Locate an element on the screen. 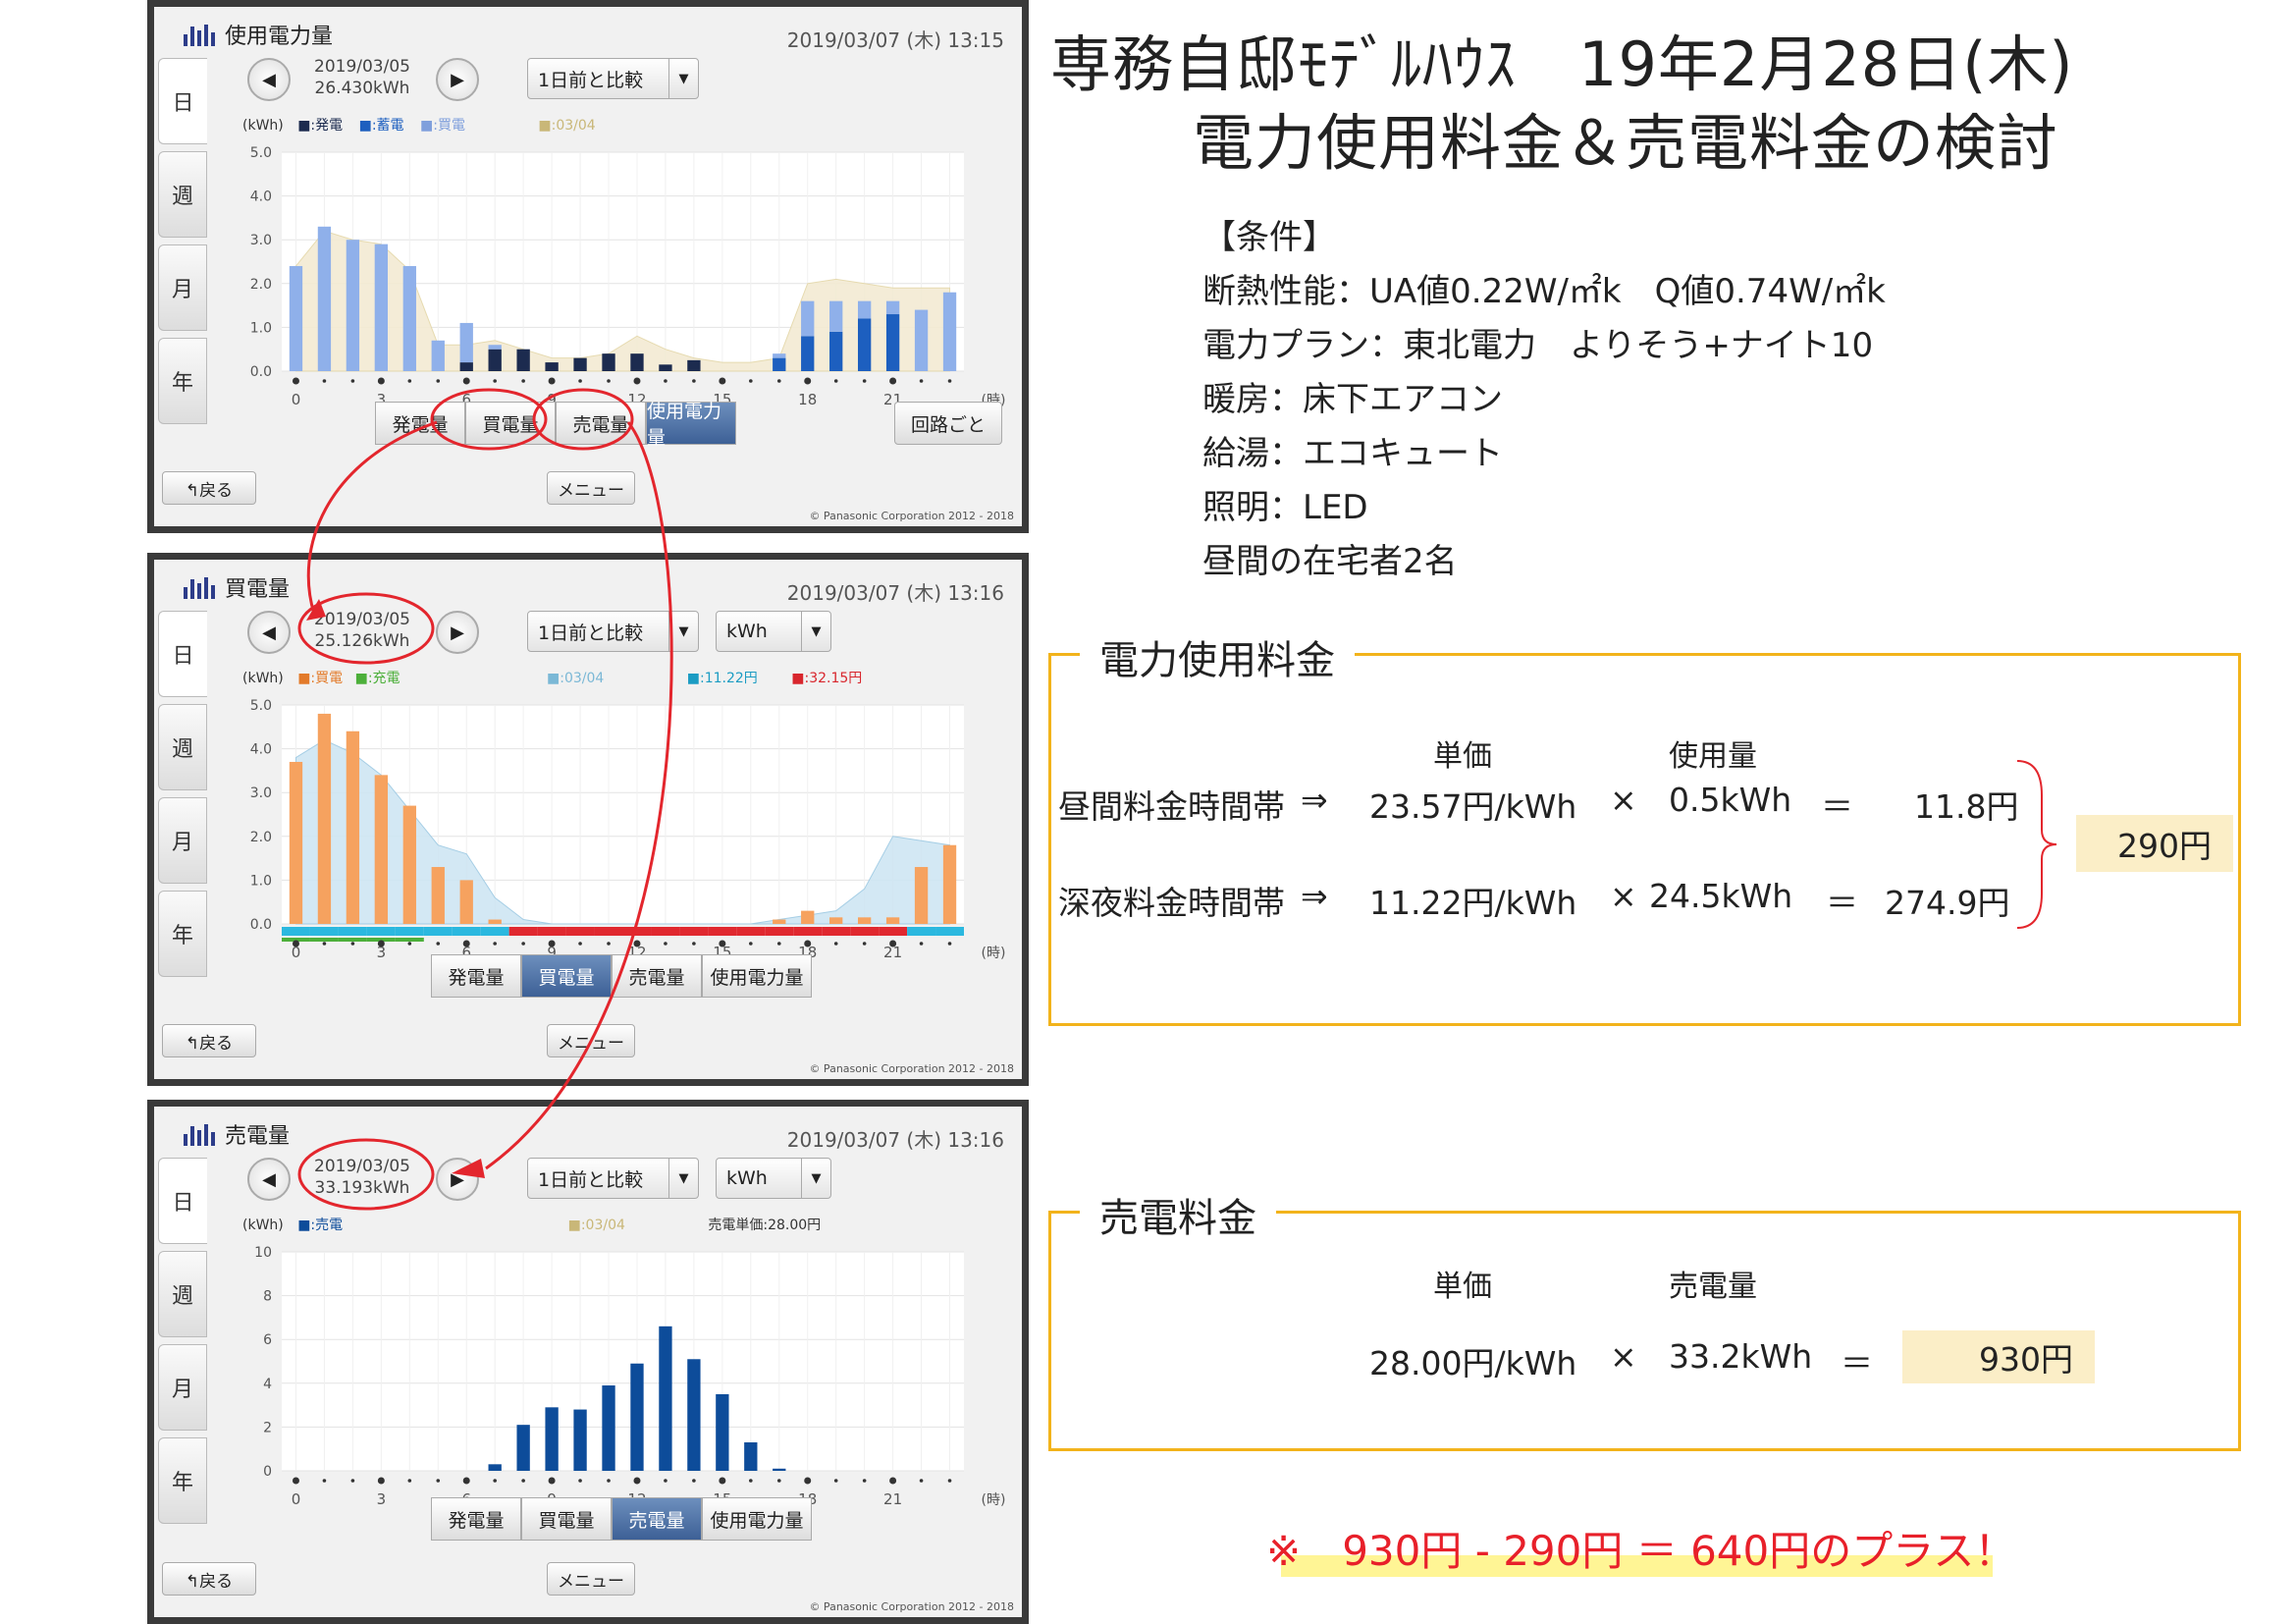 Image resolution: width=2296 pixels, height=1624 pixels. night-result: 274.9円 is located at coordinates (1947, 903).